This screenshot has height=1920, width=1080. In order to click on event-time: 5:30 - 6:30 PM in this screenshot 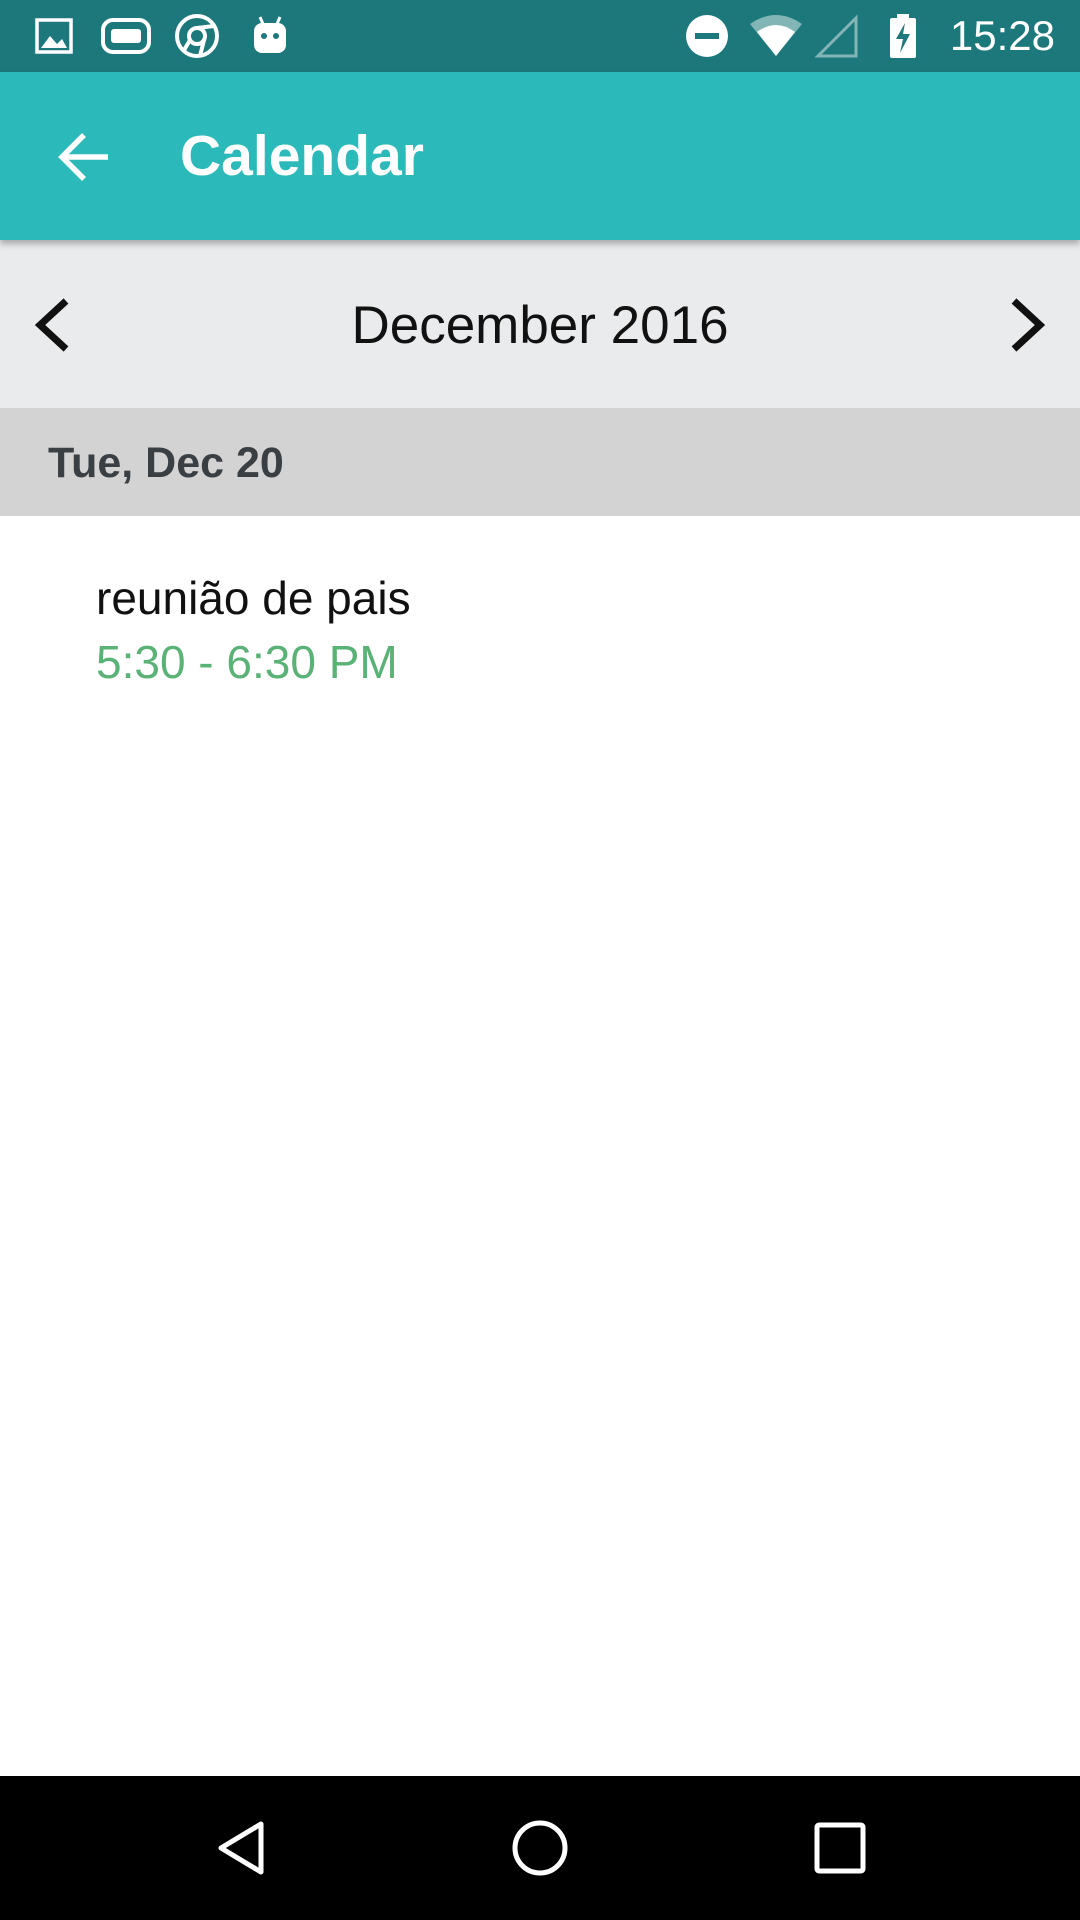, I will do `click(247, 662)`.